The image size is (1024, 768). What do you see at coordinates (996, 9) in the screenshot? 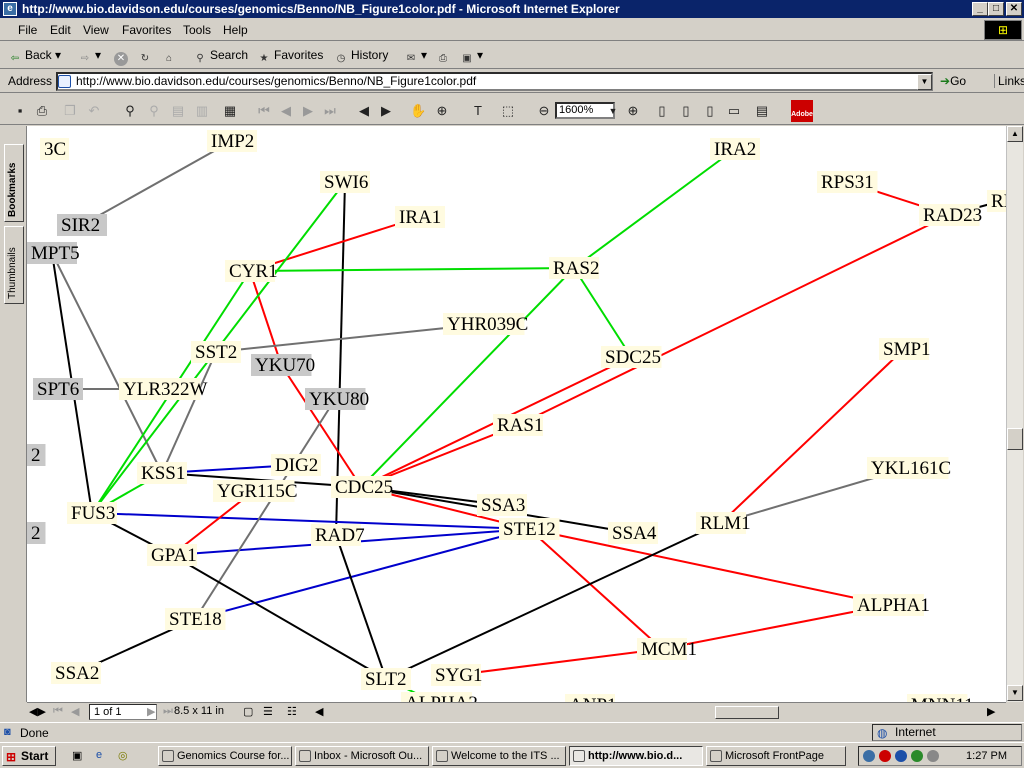
I see `maximize-button: □` at bounding box center [996, 9].